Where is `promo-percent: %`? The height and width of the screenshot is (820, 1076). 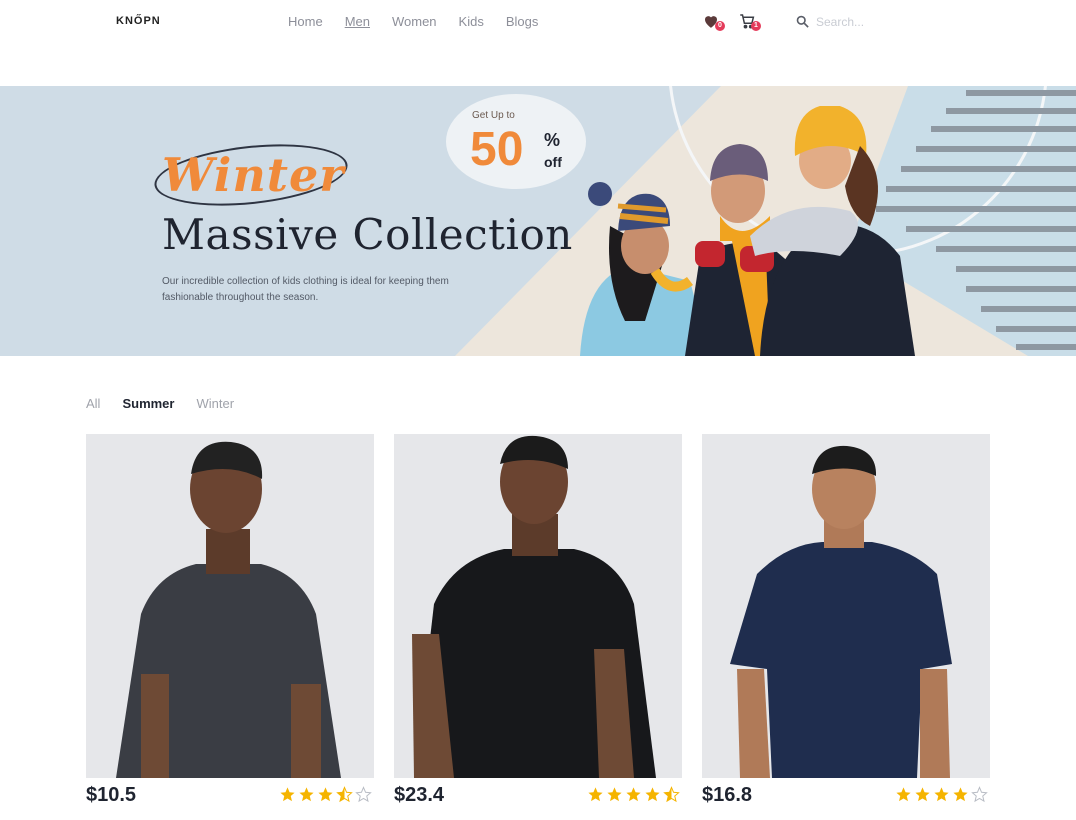
promo-percent: % is located at coordinates (552, 140).